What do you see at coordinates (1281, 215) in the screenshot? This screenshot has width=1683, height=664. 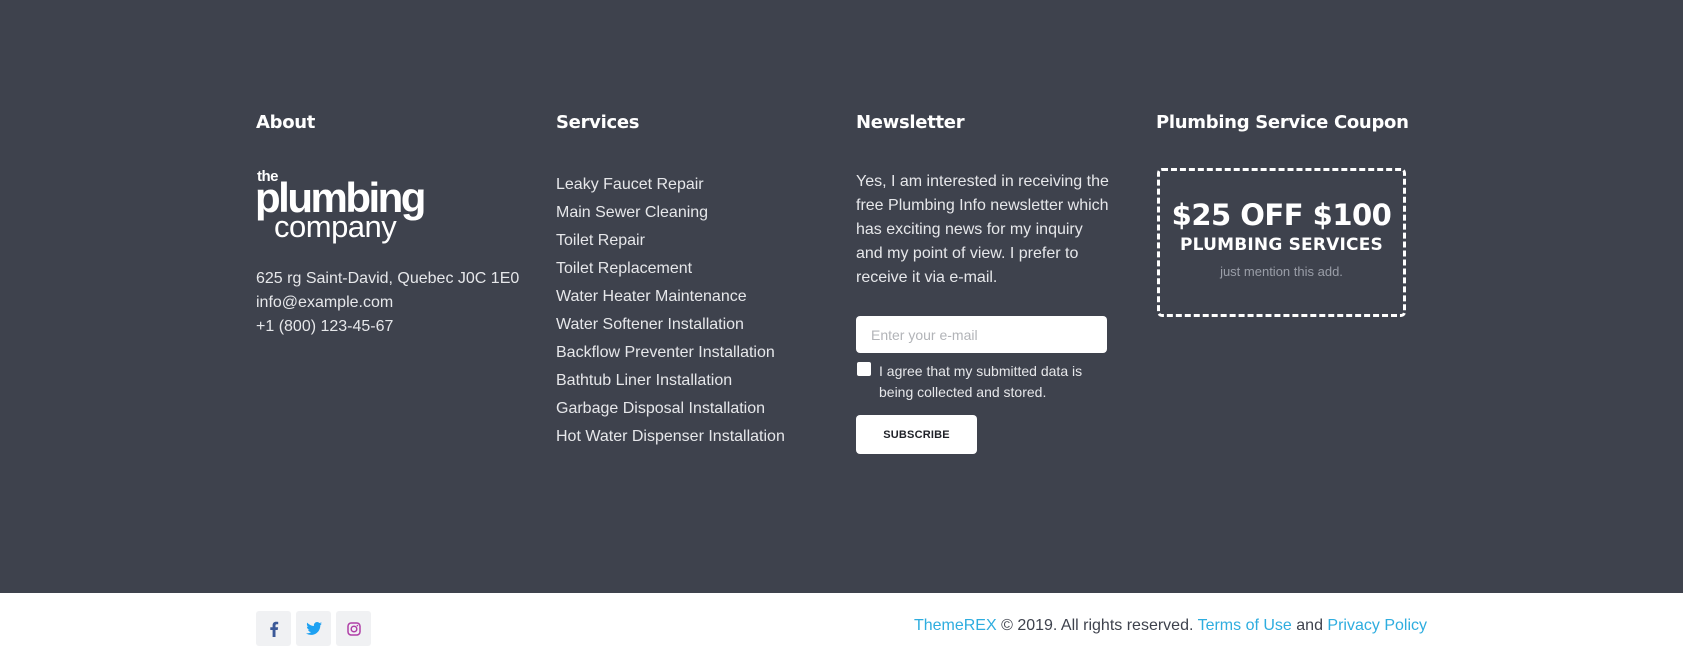 I see `coupon-headline: $25 OFF $100` at bounding box center [1281, 215].